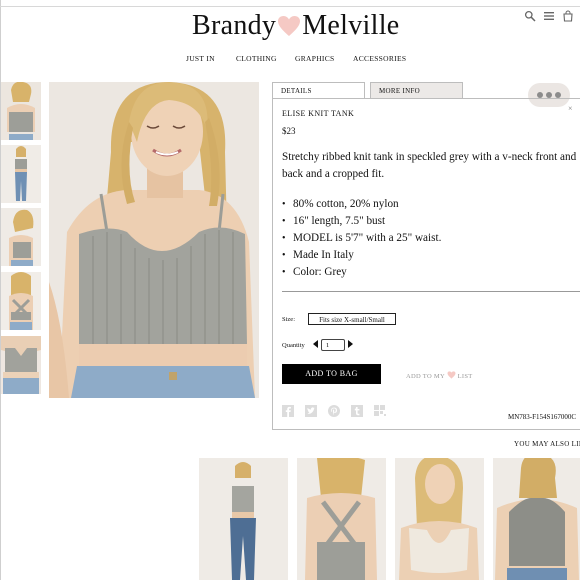  What do you see at coordinates (361, 221) in the screenshot?
I see `feature-item: 16" length, 7.5" bust` at bounding box center [361, 221].